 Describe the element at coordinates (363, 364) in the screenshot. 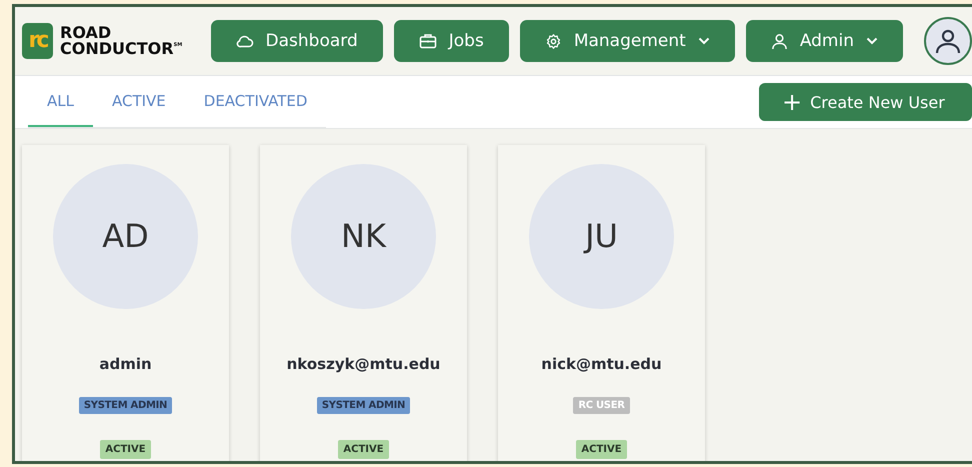

I see `user-name: nkoszyk@mtu.edu` at that location.